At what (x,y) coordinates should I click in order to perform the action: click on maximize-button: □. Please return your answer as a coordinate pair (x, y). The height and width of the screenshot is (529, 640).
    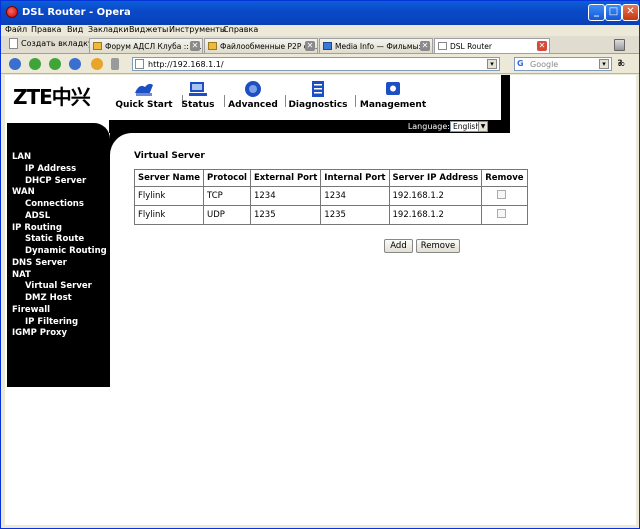
    Looking at the image, I should click on (613, 12).